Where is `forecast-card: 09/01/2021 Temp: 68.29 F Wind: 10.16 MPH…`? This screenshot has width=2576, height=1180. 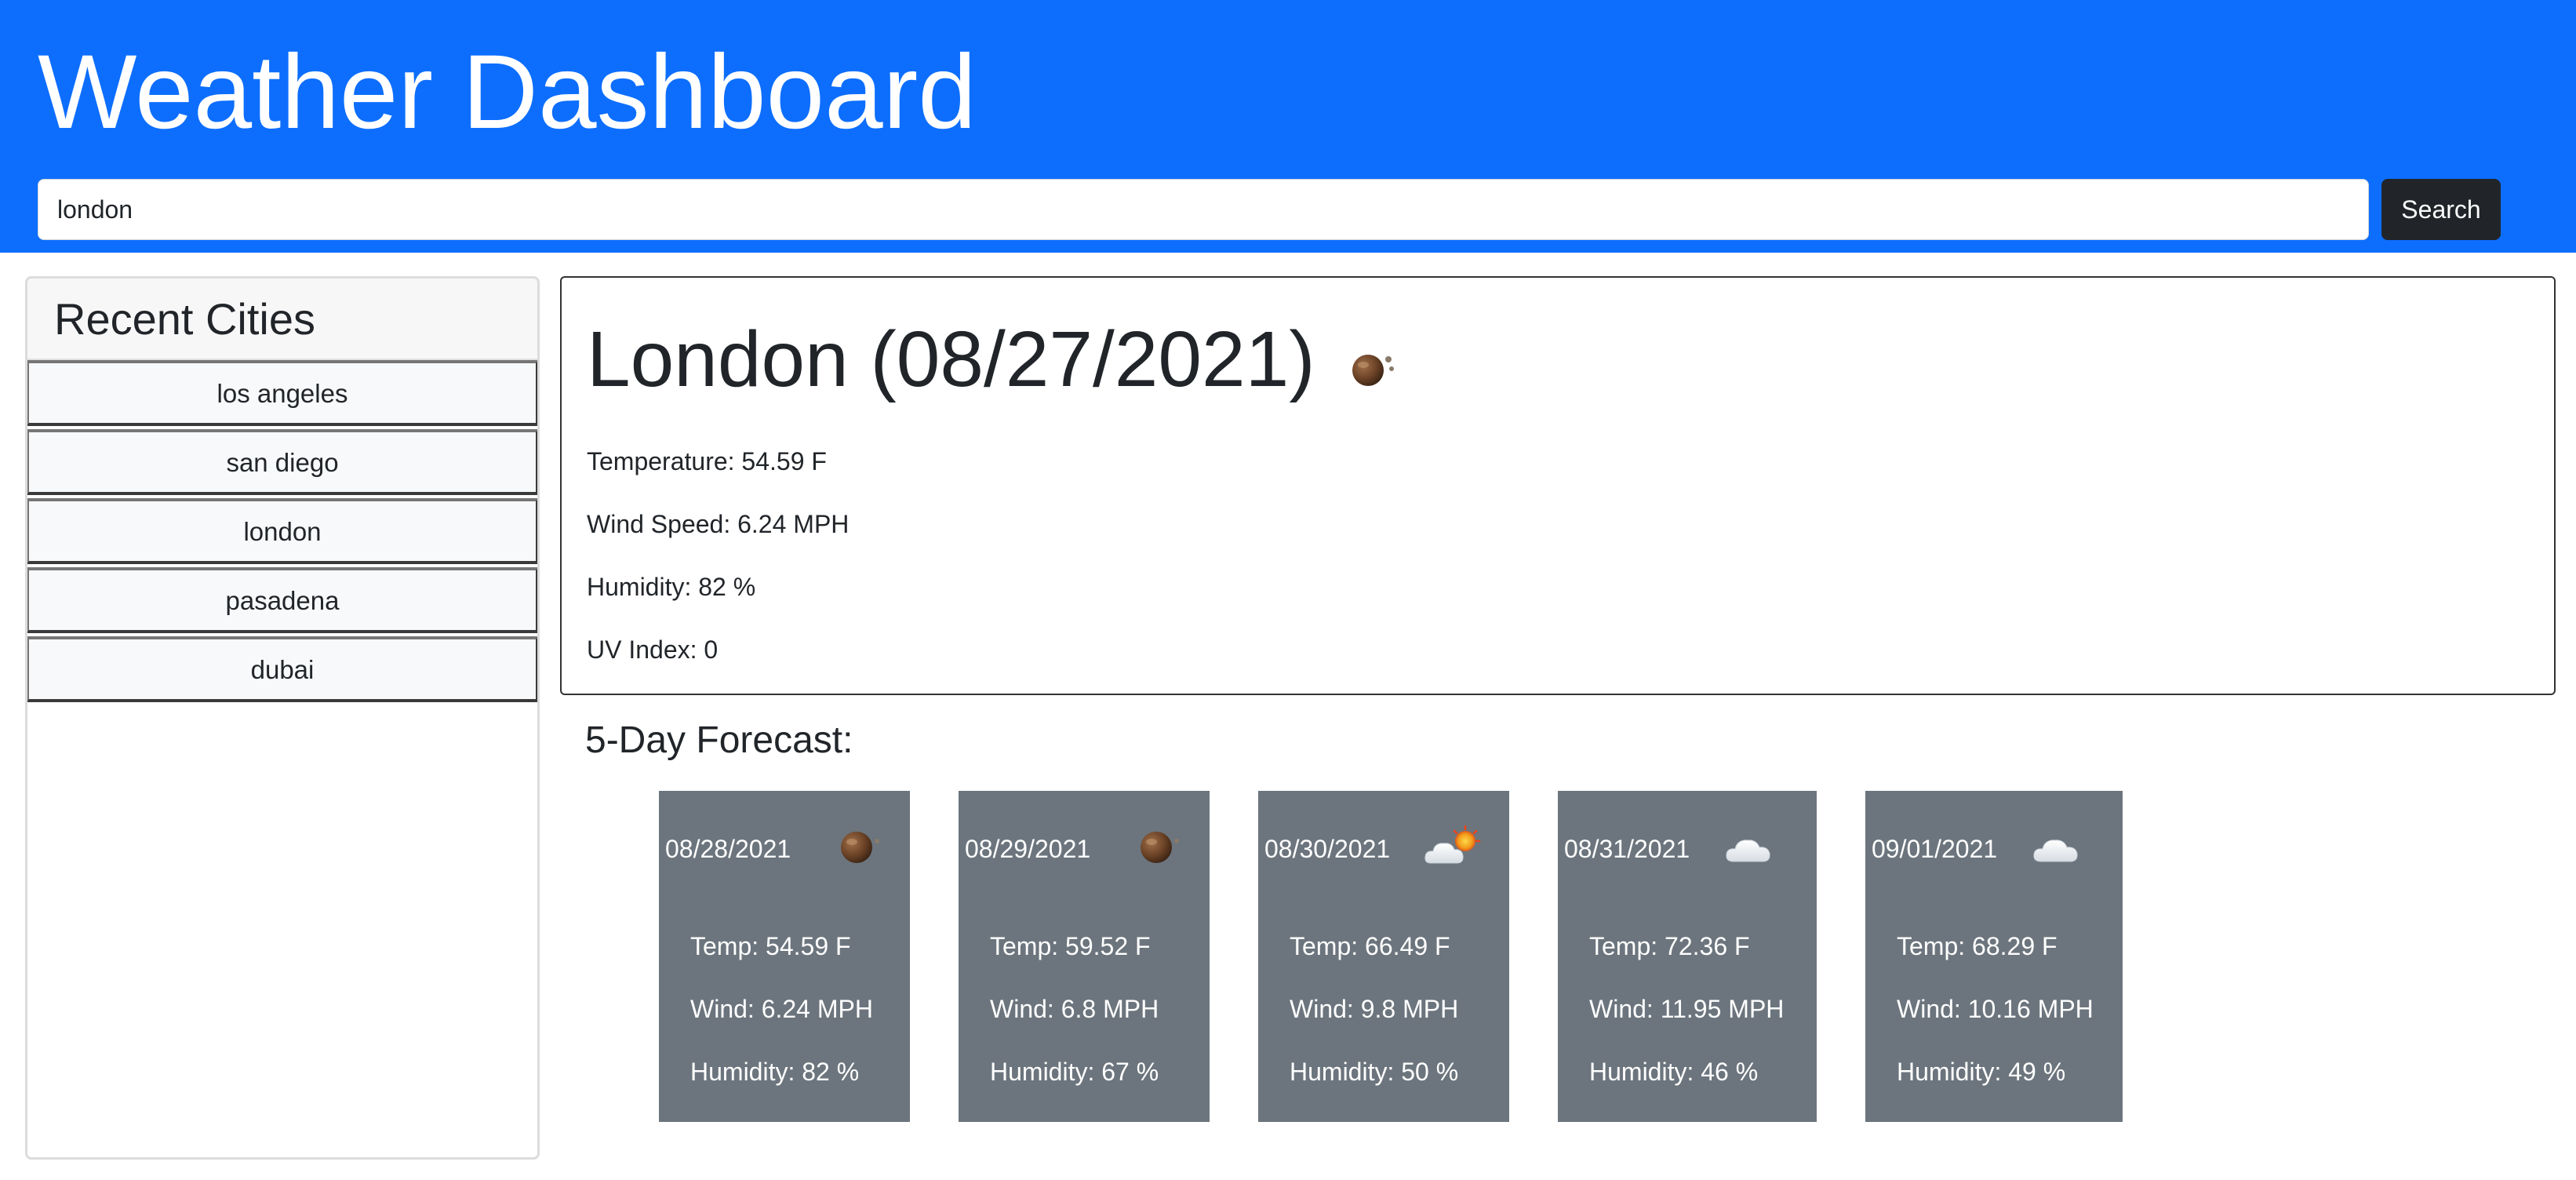
forecast-card: 09/01/2021 Temp: 68.29 F Wind: 10.16 MPH… is located at coordinates (1994, 956).